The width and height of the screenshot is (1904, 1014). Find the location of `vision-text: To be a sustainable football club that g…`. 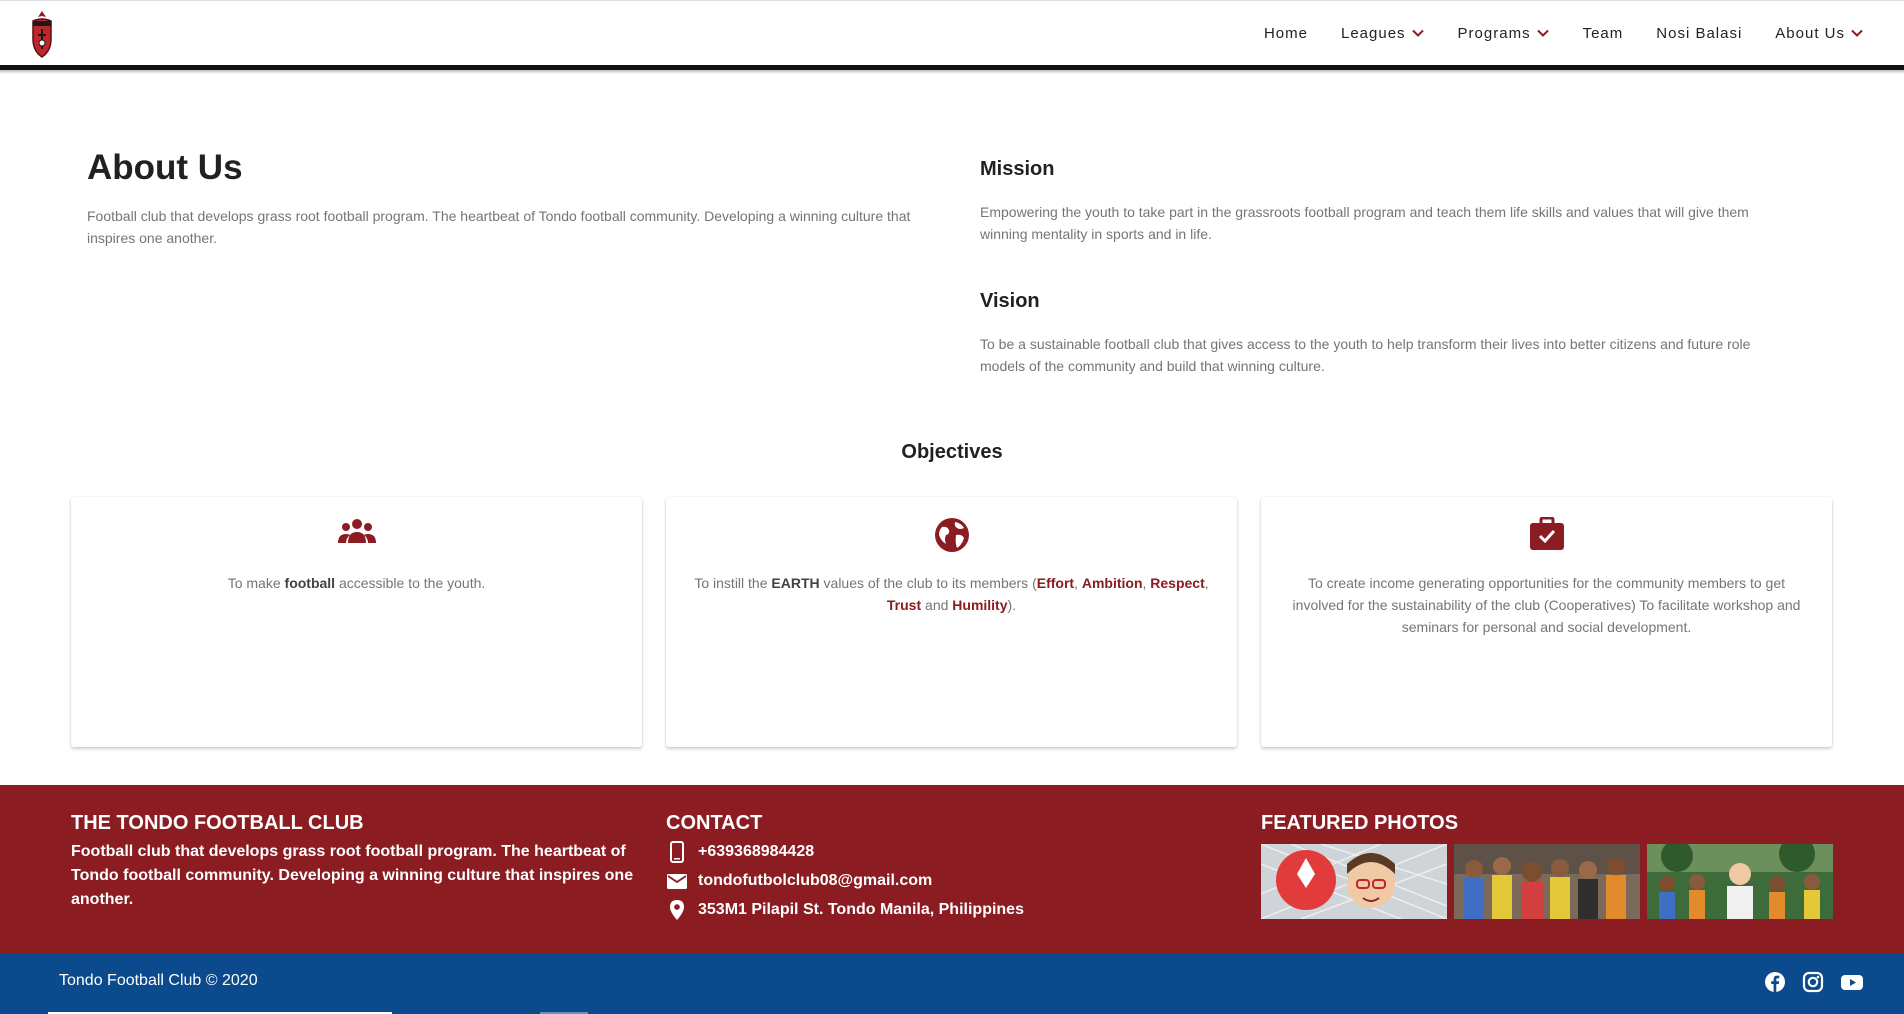

vision-text: To be a sustainable football club that g… is located at coordinates (1365, 355).